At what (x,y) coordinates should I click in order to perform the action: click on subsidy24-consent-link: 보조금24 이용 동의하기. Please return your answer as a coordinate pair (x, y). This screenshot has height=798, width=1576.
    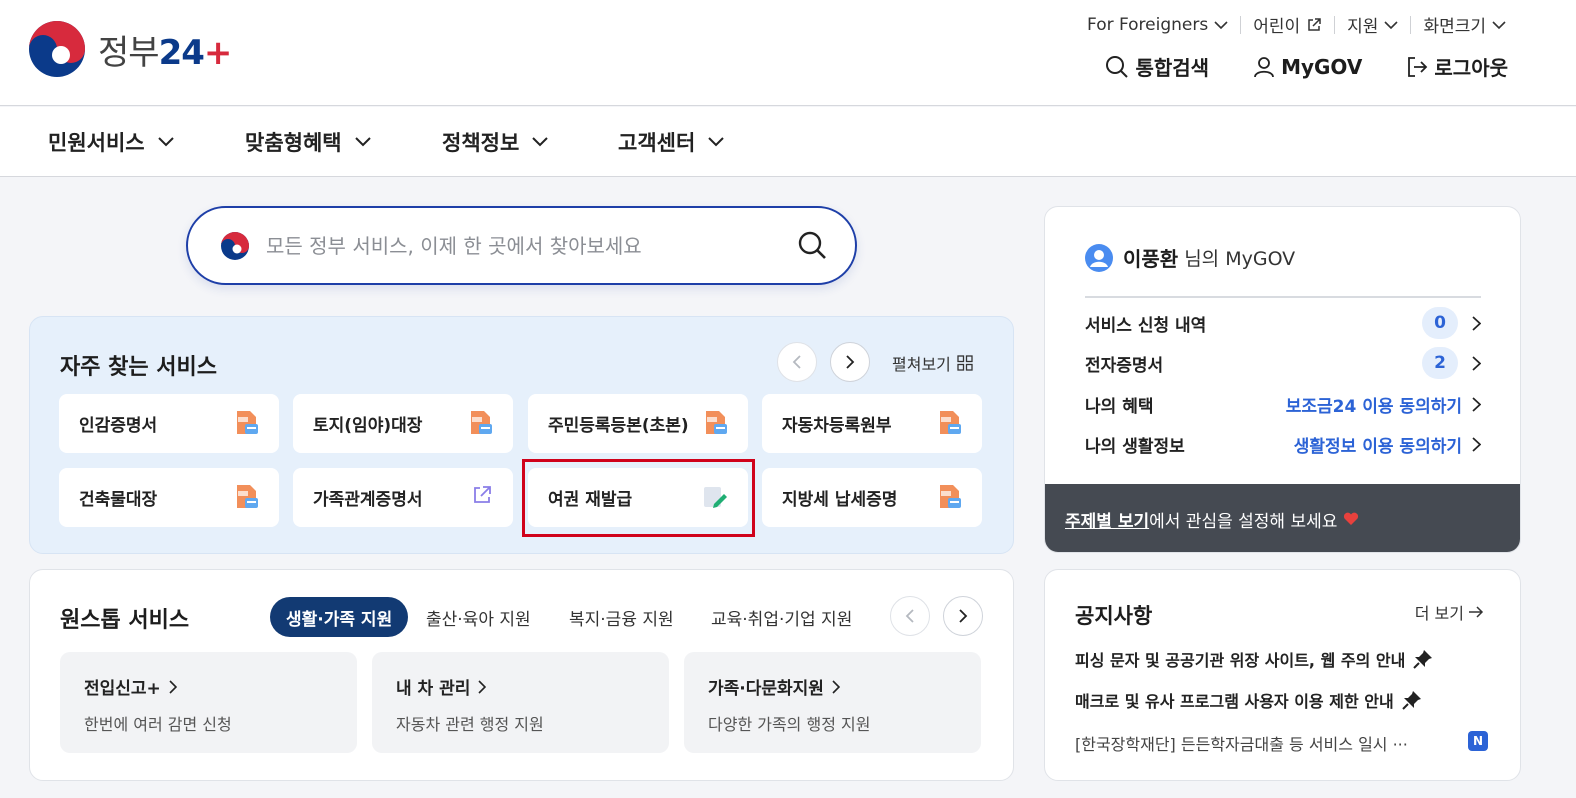
    Looking at the image, I should click on (1374, 404).